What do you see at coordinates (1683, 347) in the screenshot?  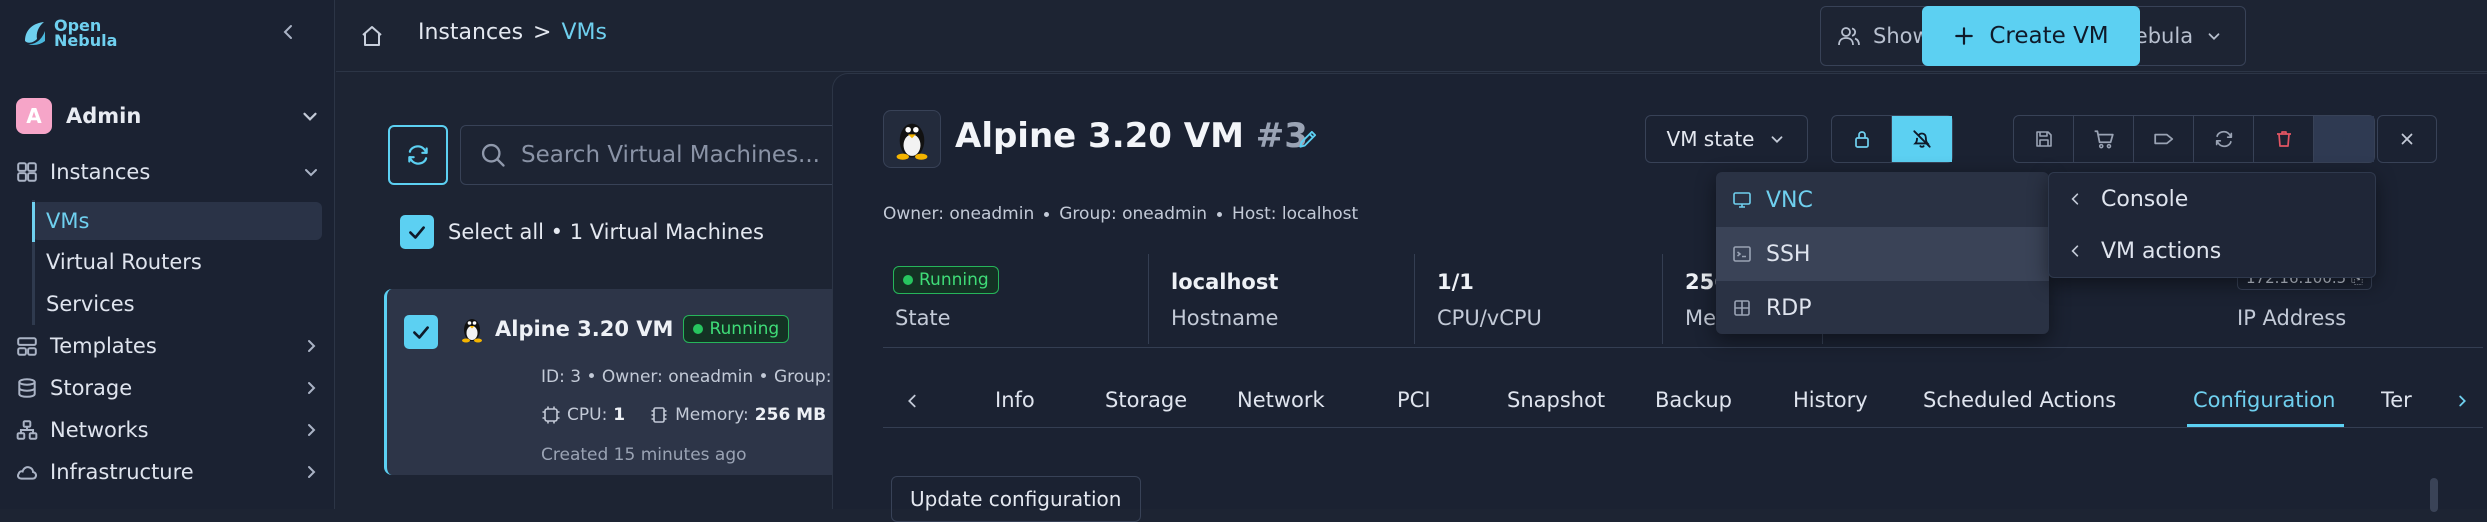 I see `divider` at bounding box center [1683, 347].